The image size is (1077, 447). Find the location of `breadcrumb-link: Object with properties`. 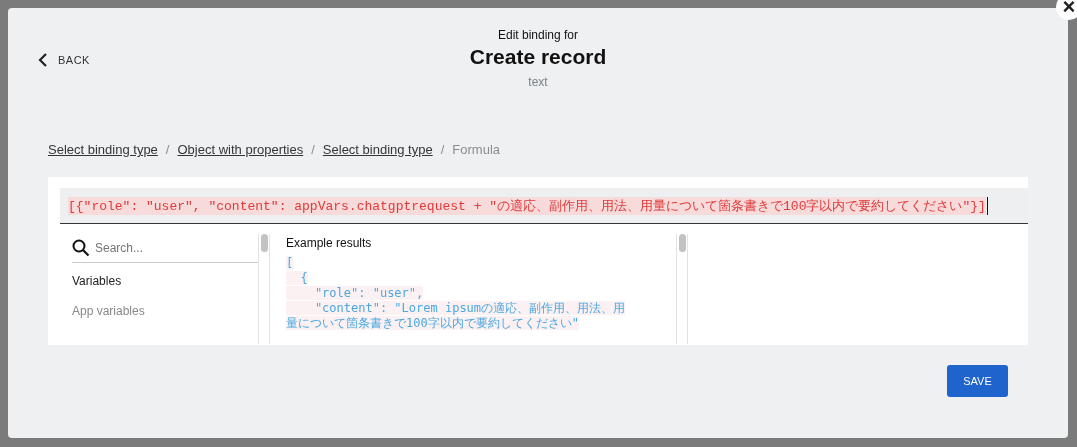

breadcrumb-link: Object with properties is located at coordinates (240, 149).